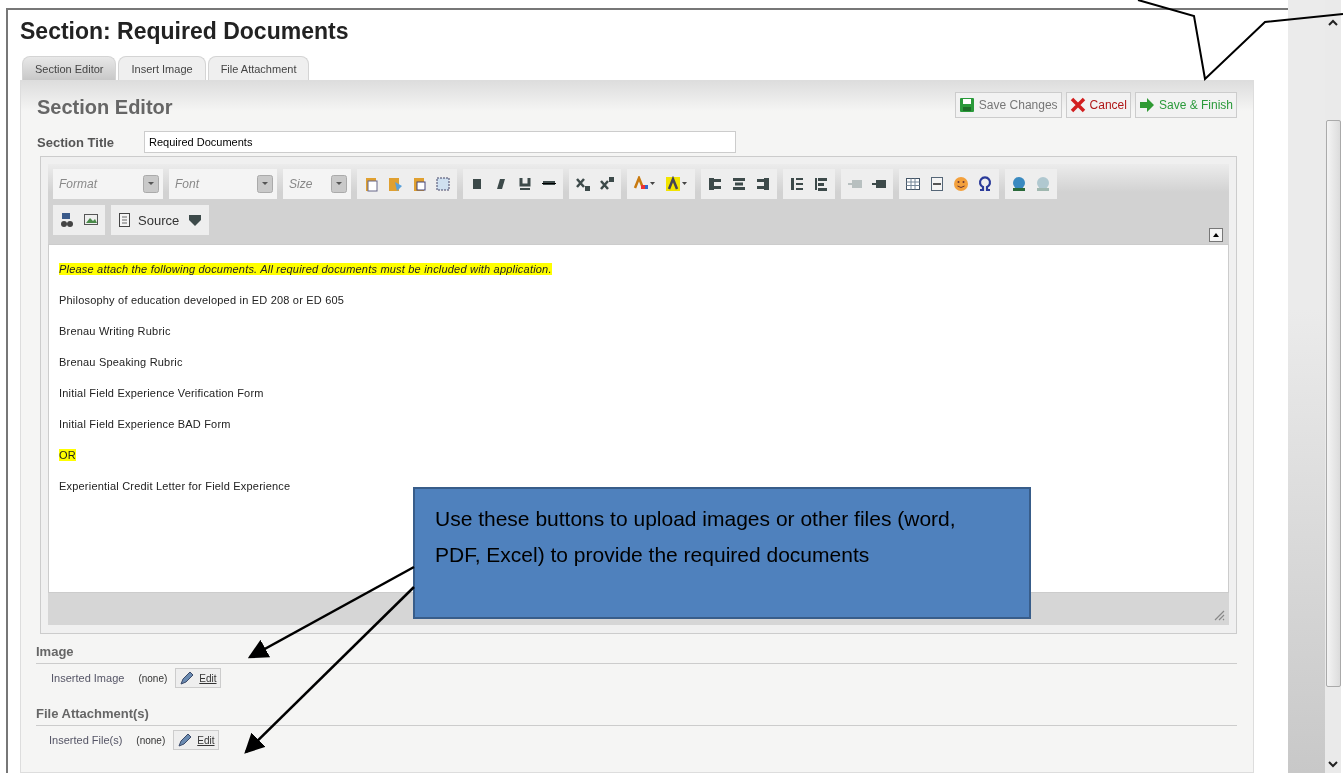 This screenshot has height=773, width=1343. Describe the element at coordinates (69, 68) in the screenshot. I see `tab: Section Editor` at that location.